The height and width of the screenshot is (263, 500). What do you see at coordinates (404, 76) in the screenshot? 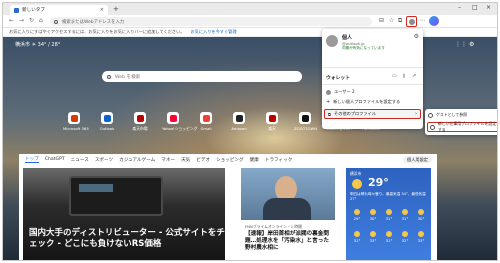
I see `key-icon: ⚷` at bounding box center [404, 76].